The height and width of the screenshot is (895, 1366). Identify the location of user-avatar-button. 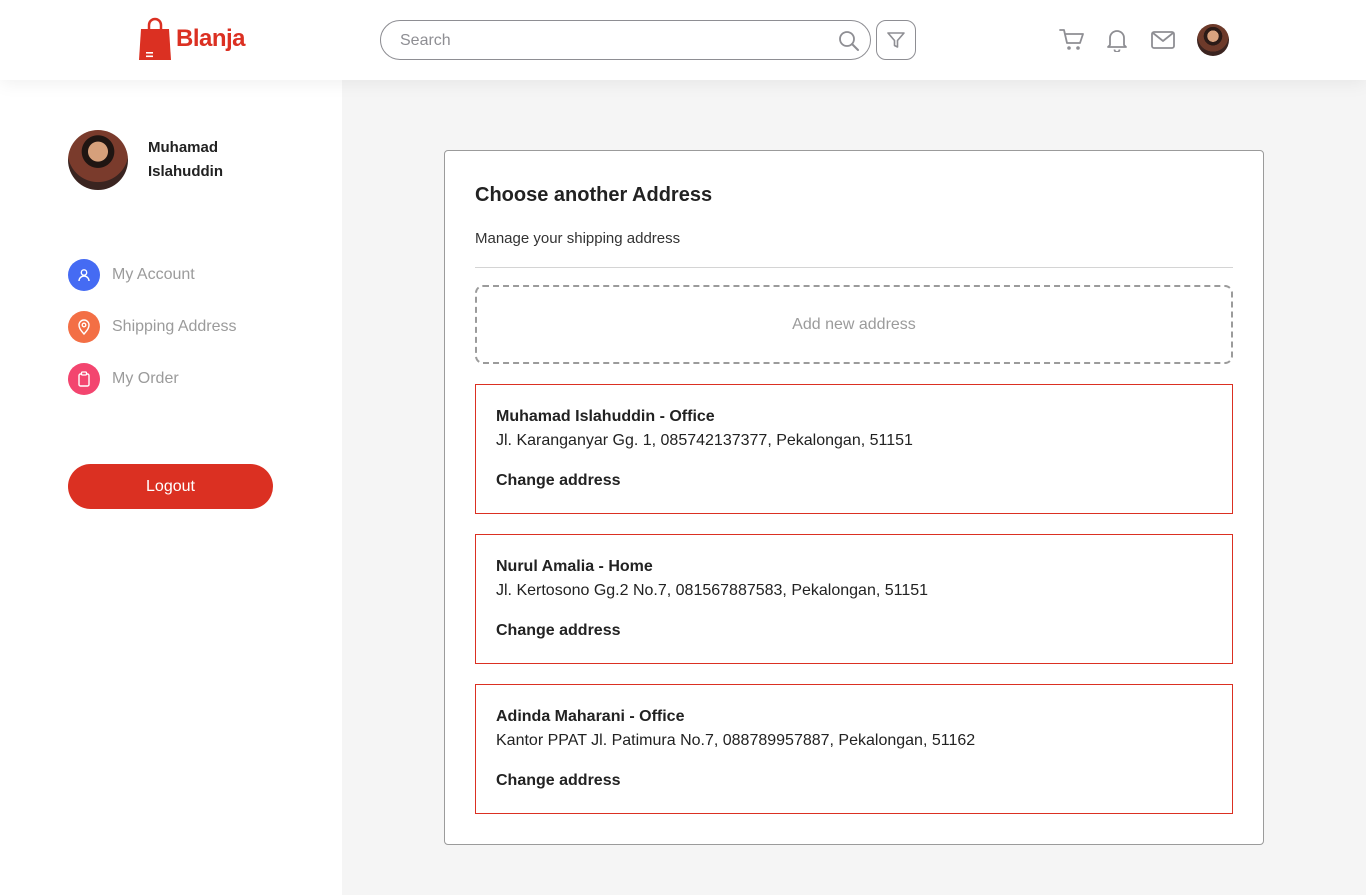
(1213, 40).